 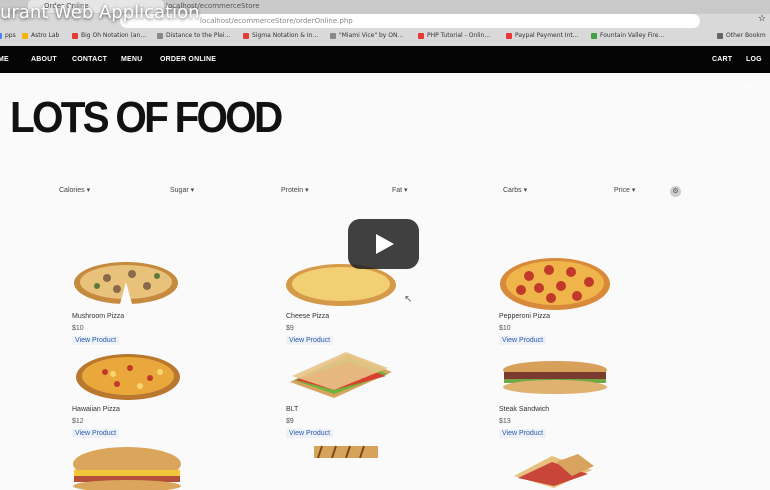 What do you see at coordinates (4, 59) in the screenshot?
I see `nav-home: ME` at bounding box center [4, 59].